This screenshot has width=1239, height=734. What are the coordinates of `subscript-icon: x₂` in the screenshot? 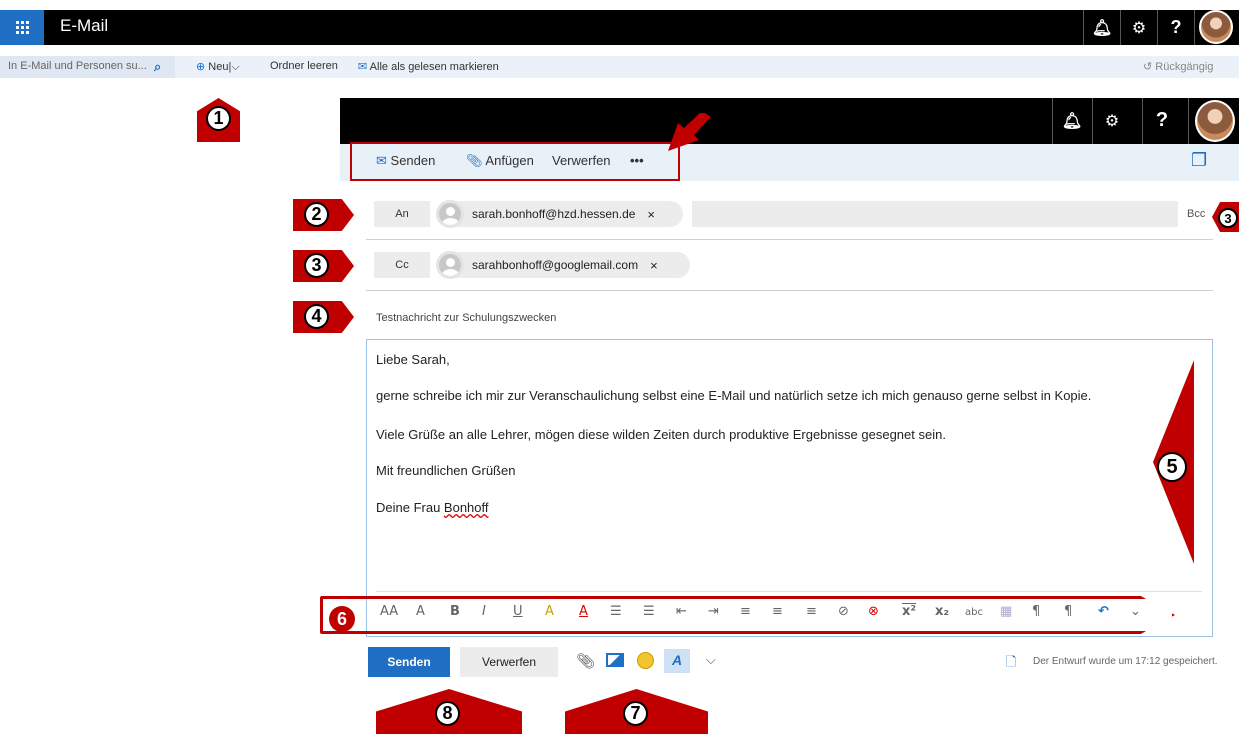 It's located at (942, 611).